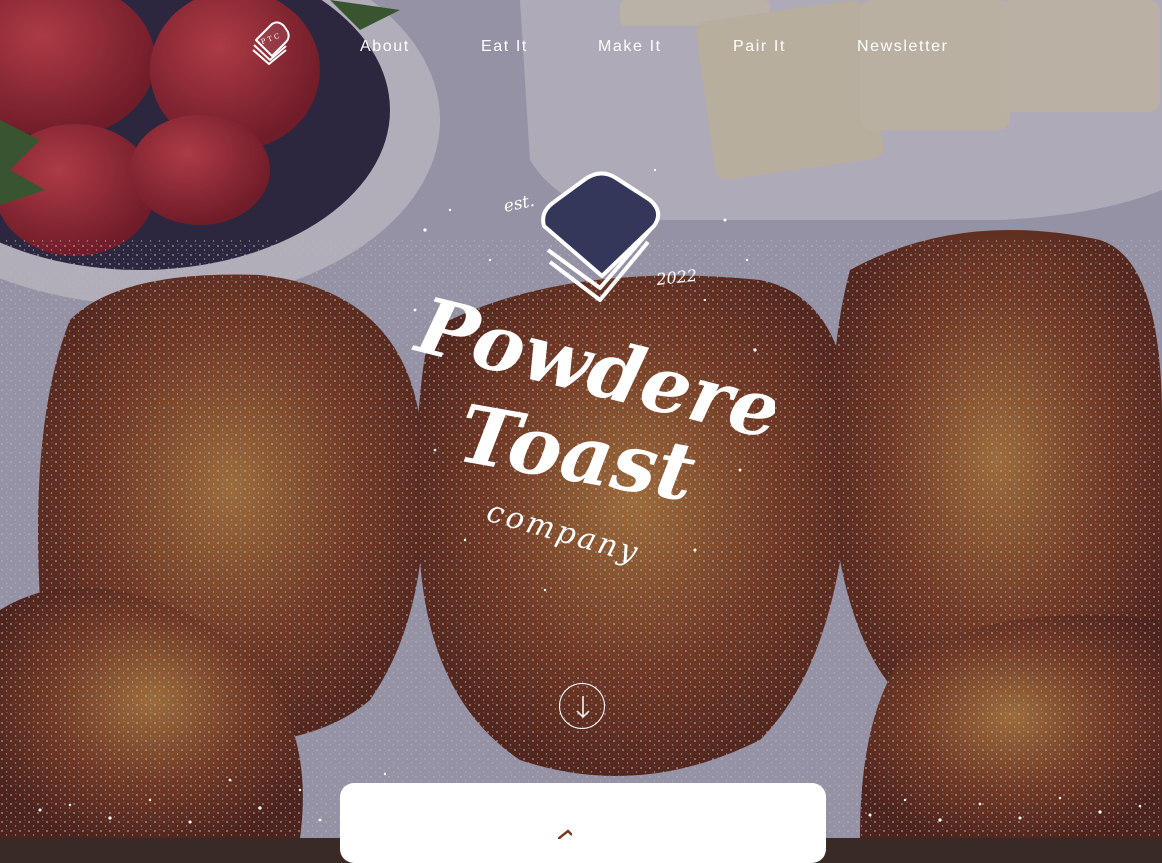 Image resolution: width=1162 pixels, height=863 pixels. I want to click on toast-logo-icon: P T C, so click(271, 42).